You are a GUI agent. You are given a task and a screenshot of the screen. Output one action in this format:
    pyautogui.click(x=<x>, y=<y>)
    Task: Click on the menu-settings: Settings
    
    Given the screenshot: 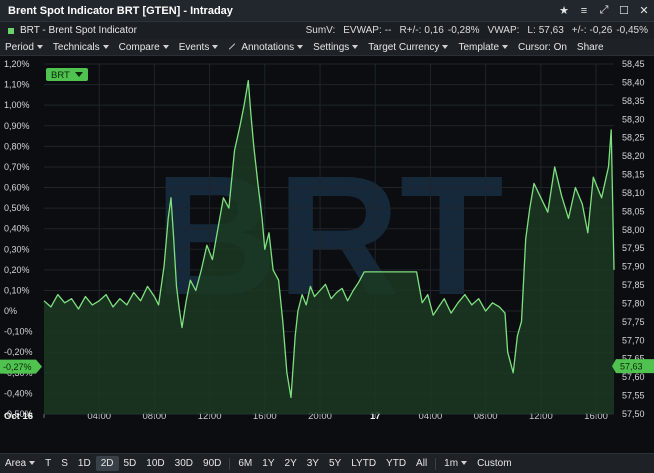 What is the action you would take?
    pyautogui.click(x=335, y=47)
    